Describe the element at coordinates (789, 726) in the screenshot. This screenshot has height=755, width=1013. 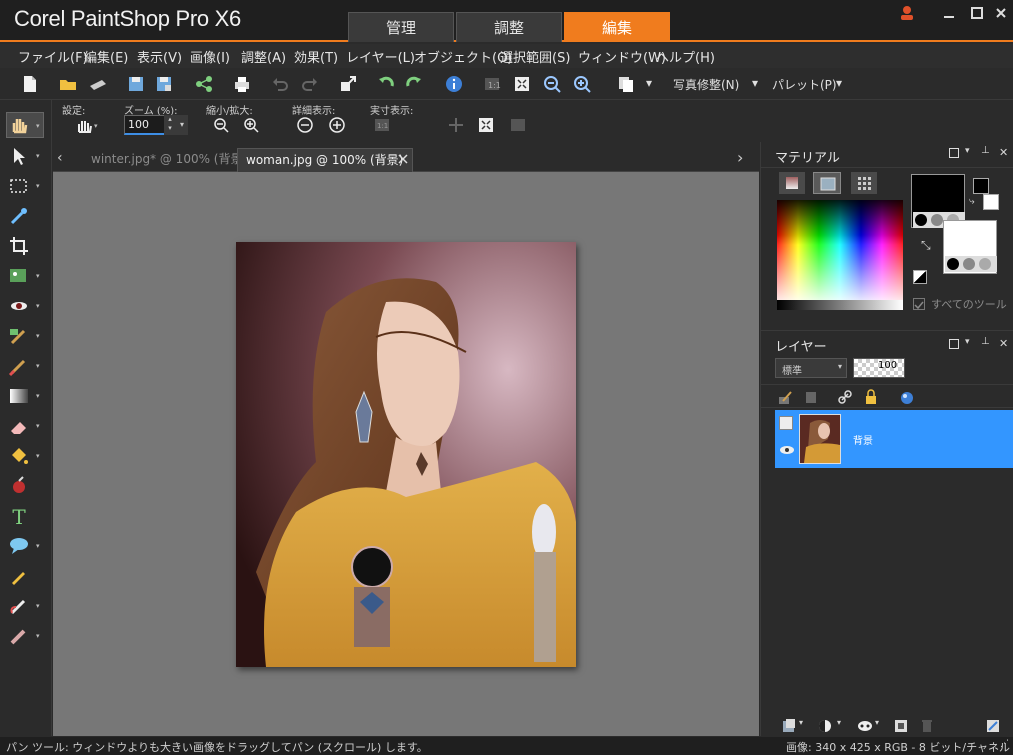
I see `new-layer-icon` at that location.